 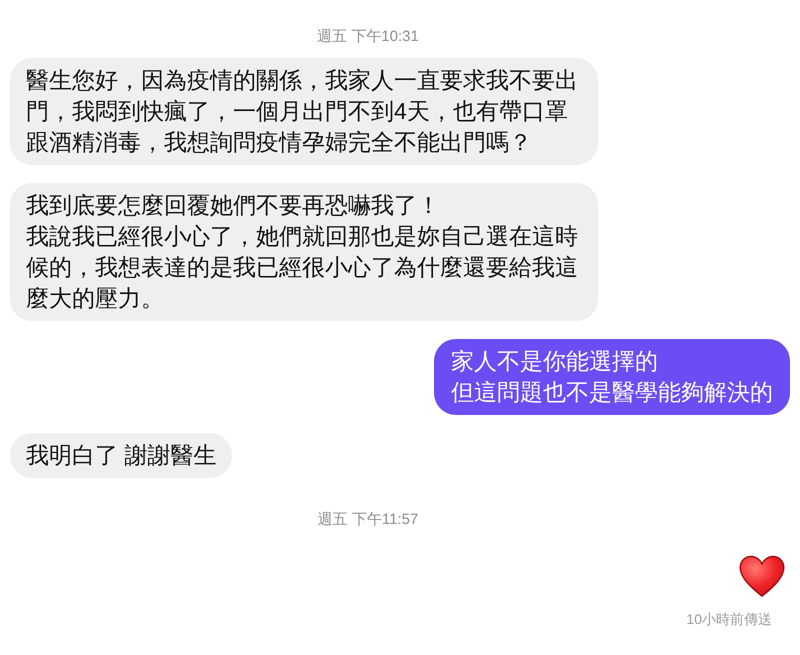 What do you see at coordinates (368, 37) in the screenshot?
I see `timestamp: 週五 下午10:31` at bounding box center [368, 37].